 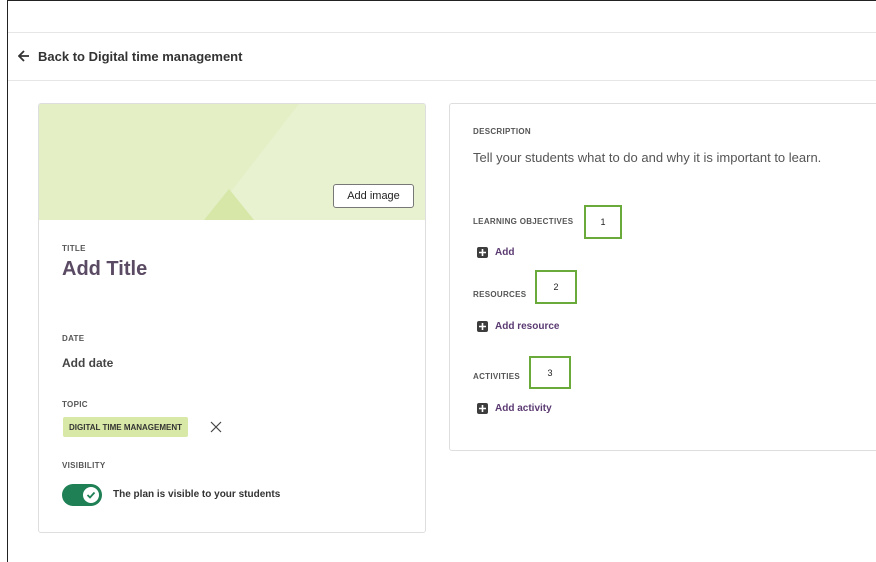 I want to click on objectives-label: LEARNING OBJECTIVES, so click(x=523, y=221).